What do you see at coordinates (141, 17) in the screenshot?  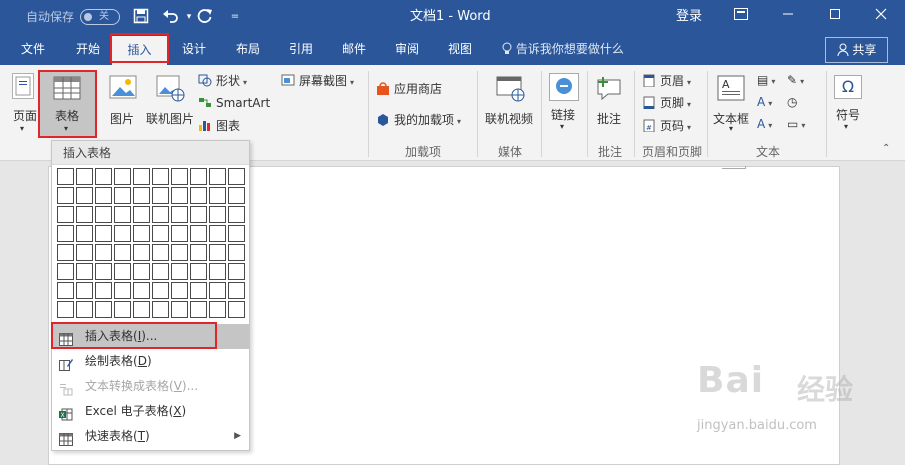 I see `save-icon` at bounding box center [141, 17].